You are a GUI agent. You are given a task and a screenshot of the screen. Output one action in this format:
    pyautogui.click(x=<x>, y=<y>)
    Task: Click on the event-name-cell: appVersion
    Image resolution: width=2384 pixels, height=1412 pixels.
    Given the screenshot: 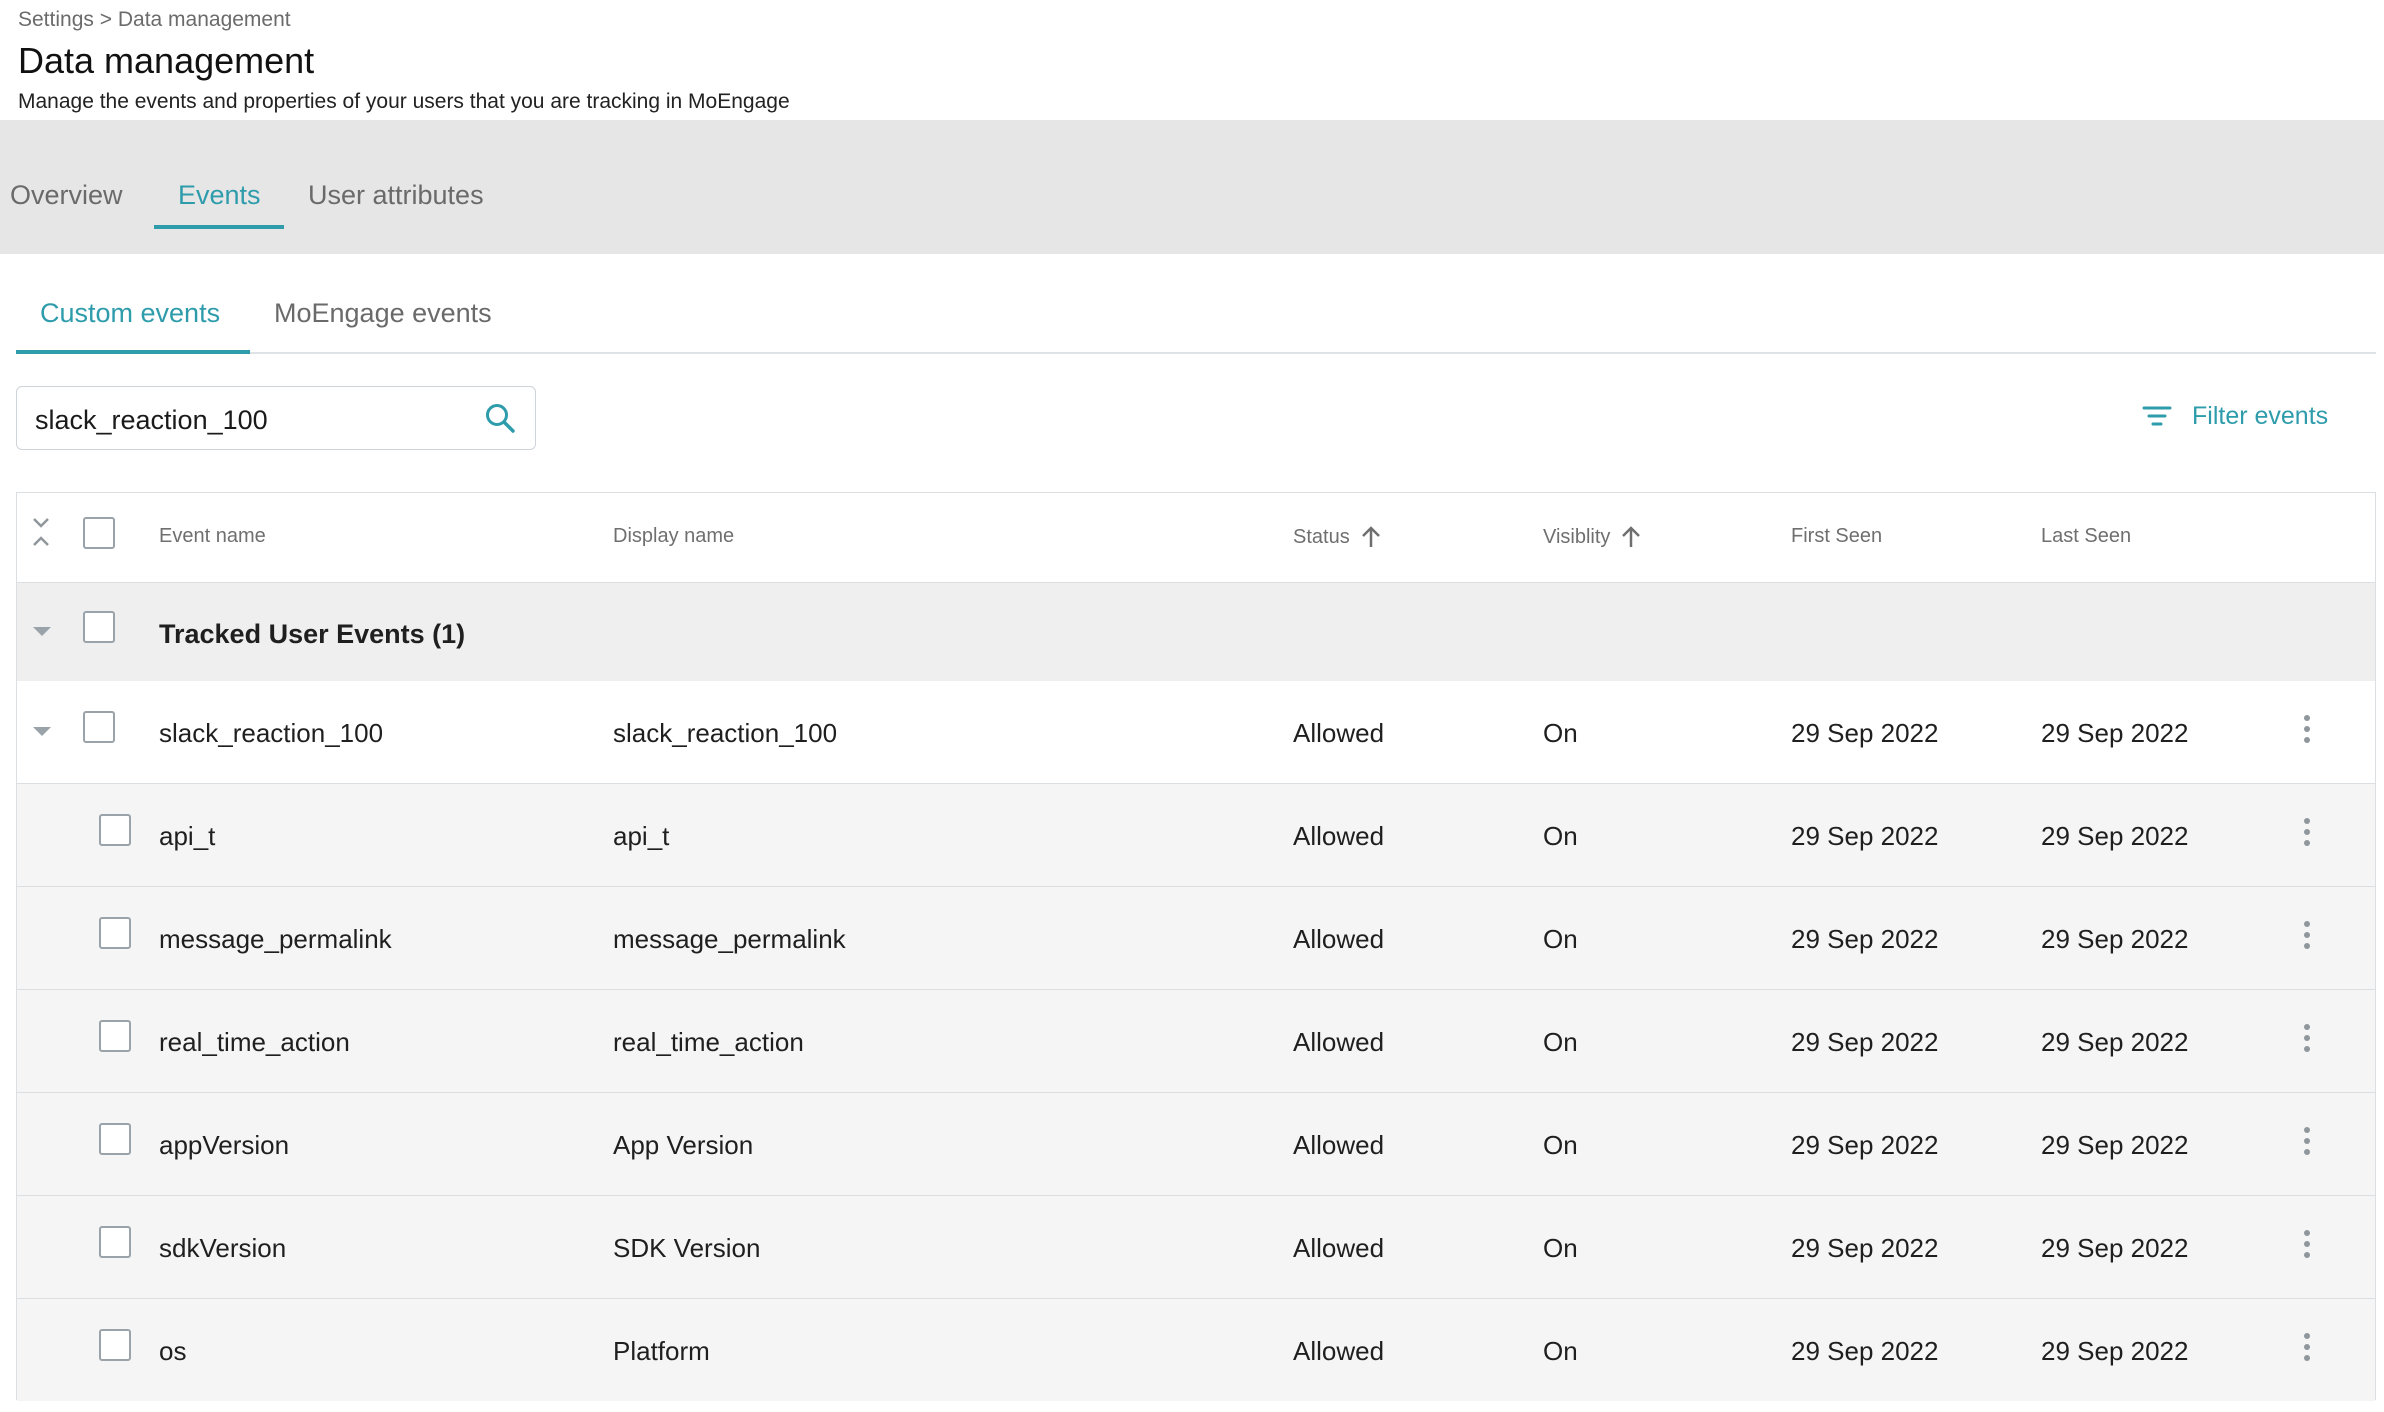 What is the action you would take?
    pyautogui.click(x=224, y=1145)
    